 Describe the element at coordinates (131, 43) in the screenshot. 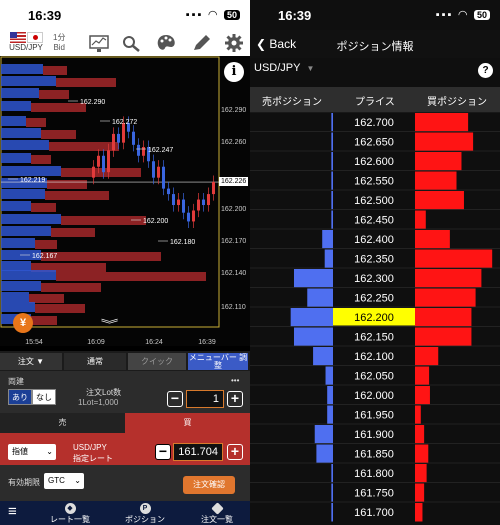

I see `compare-icon` at that location.